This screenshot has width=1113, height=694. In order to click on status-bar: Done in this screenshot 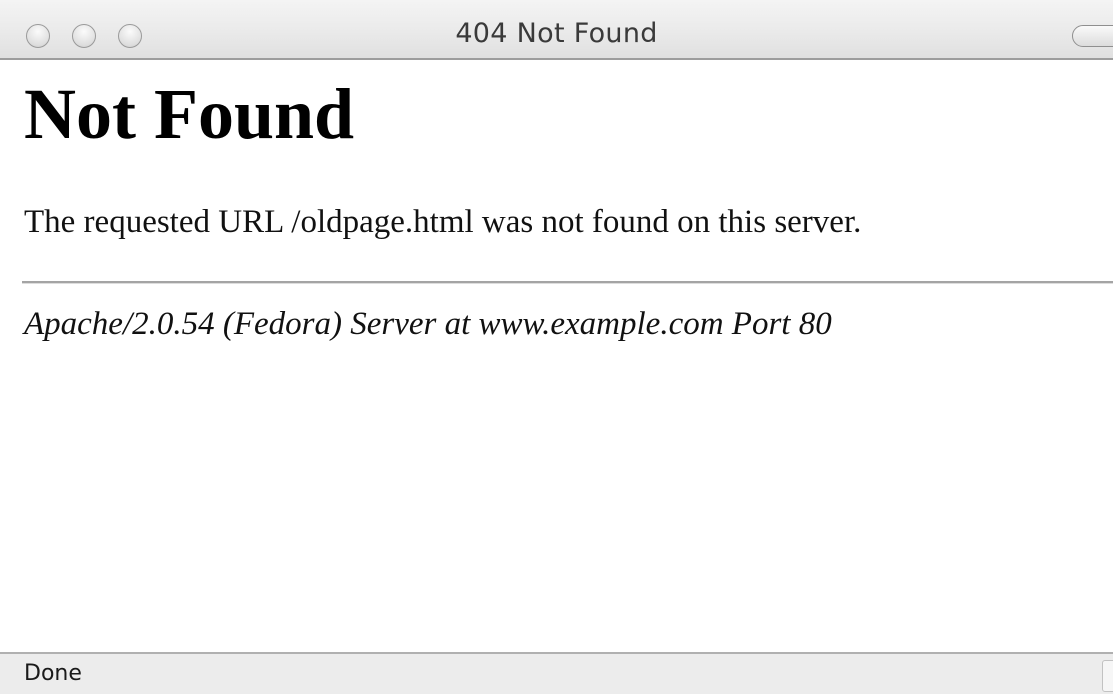, I will do `click(556, 673)`.